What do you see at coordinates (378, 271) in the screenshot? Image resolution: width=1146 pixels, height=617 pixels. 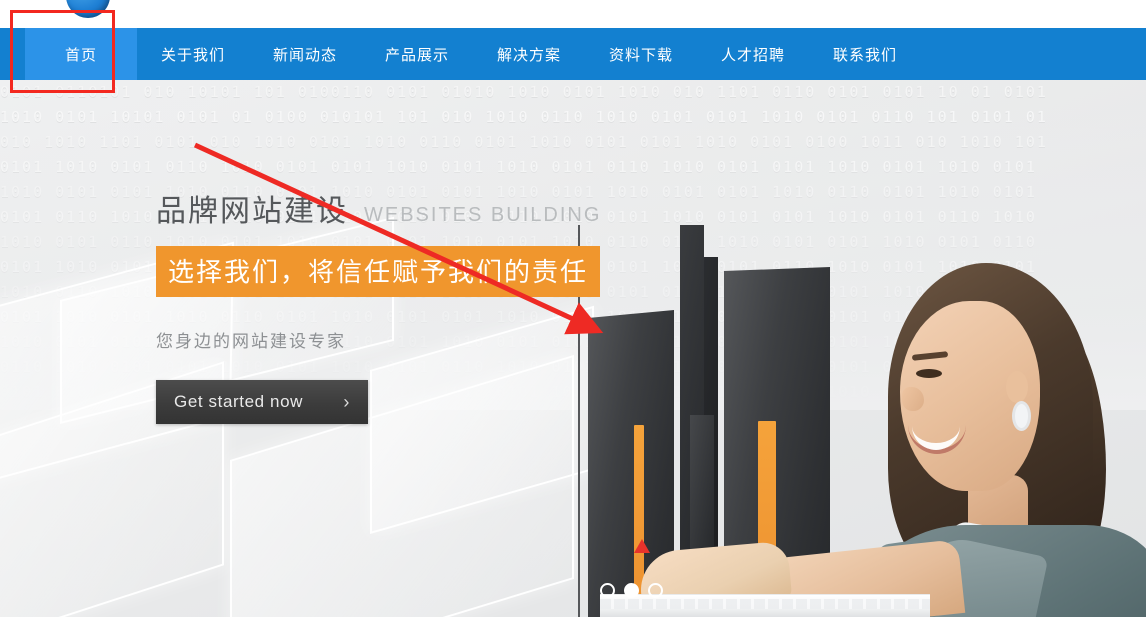 I see `hero-slogan-banner: 选择我们，将信任赋予我们的责任` at bounding box center [378, 271].